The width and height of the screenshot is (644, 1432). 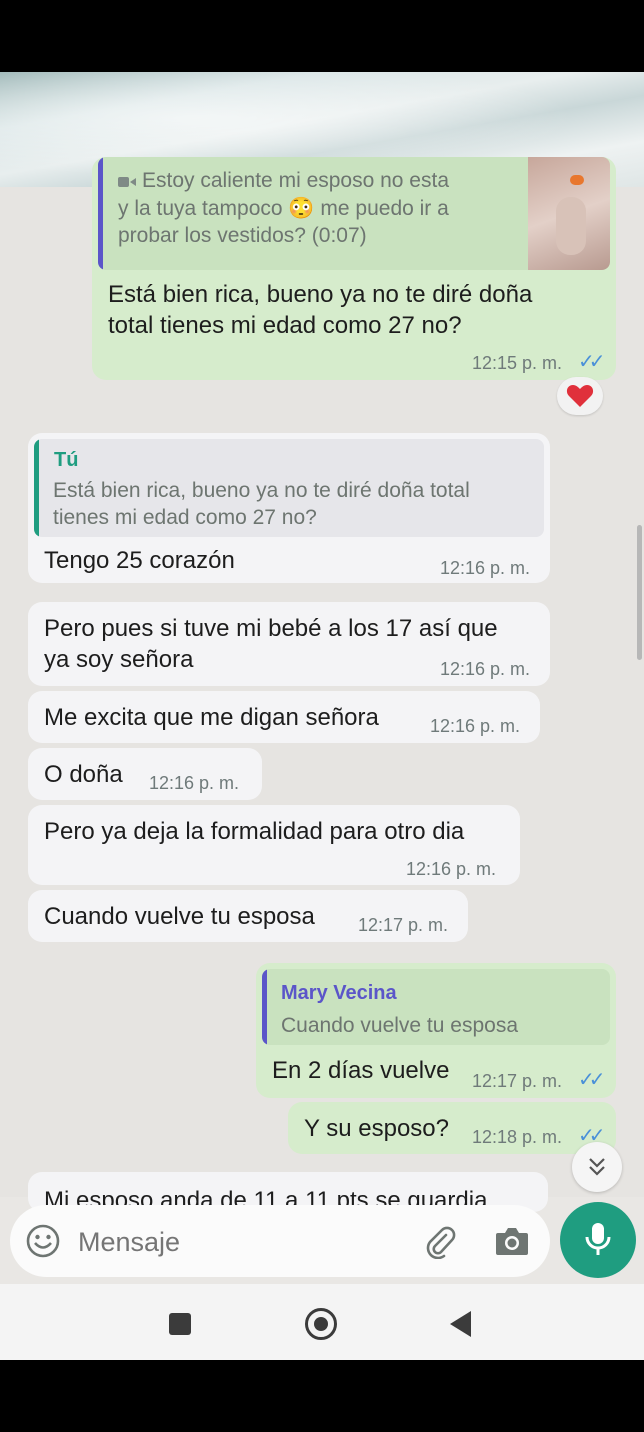 What do you see at coordinates (254, 831) in the screenshot?
I see `message-text: Pero ya deja la formalidad para otro dia` at bounding box center [254, 831].